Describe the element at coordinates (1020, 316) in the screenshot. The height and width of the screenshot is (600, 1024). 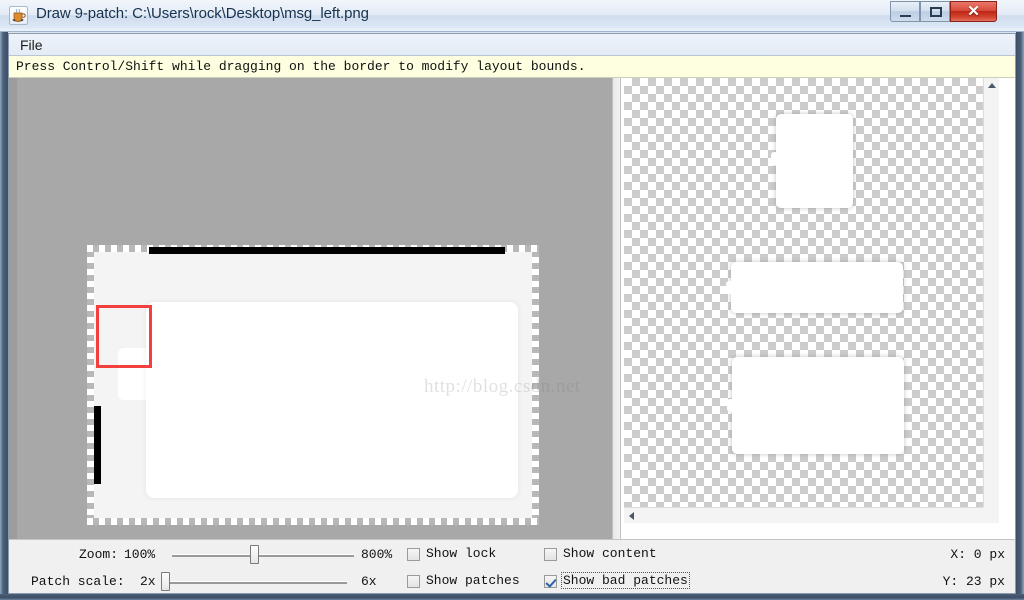
I see `window-frame-right` at that location.